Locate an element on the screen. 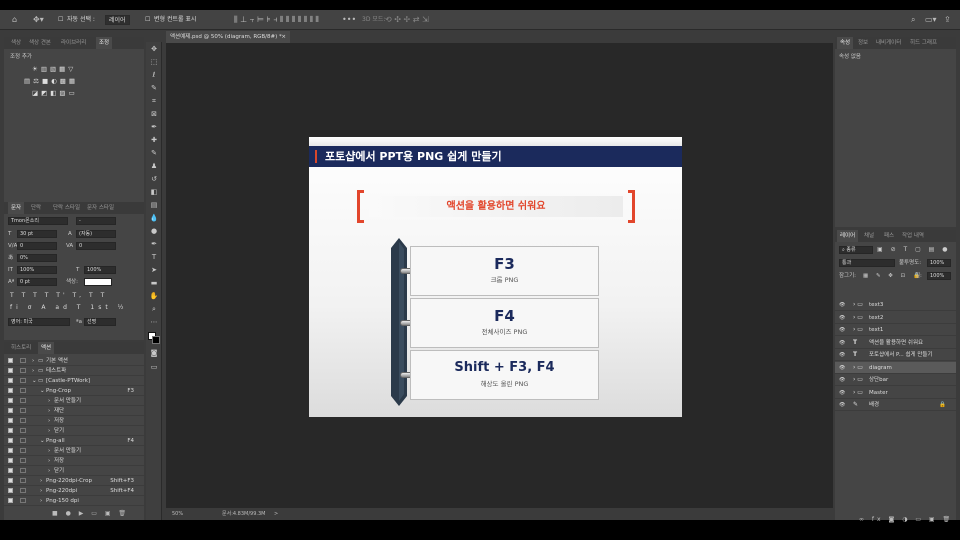 The width and height of the screenshot is (960, 540). lock-icons: ▦ ✎ ✥ ⊡ 🔒 is located at coordinates (893, 276).